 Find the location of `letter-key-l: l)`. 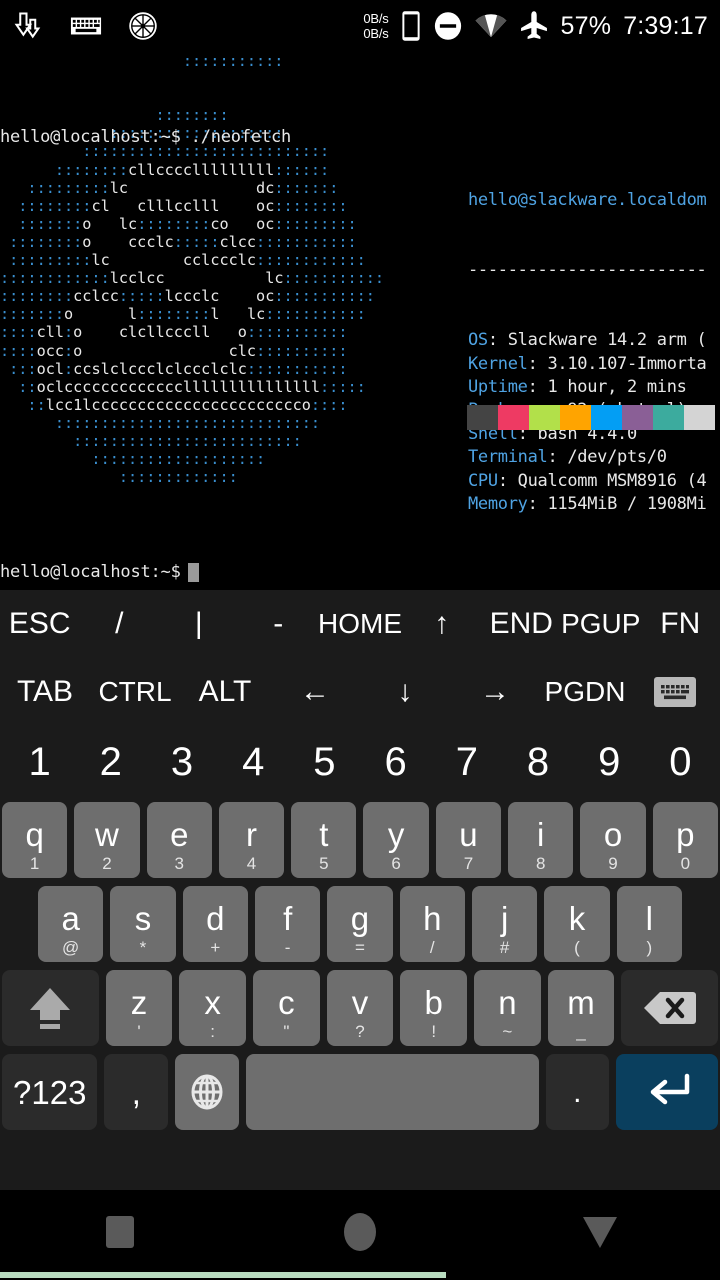

letter-key-l: l) is located at coordinates (649, 924).